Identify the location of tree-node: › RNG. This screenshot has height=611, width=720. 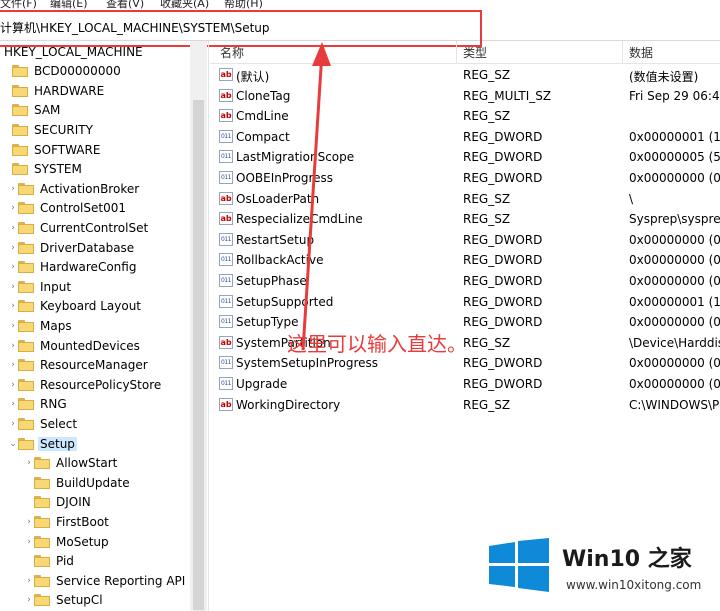
(38, 404).